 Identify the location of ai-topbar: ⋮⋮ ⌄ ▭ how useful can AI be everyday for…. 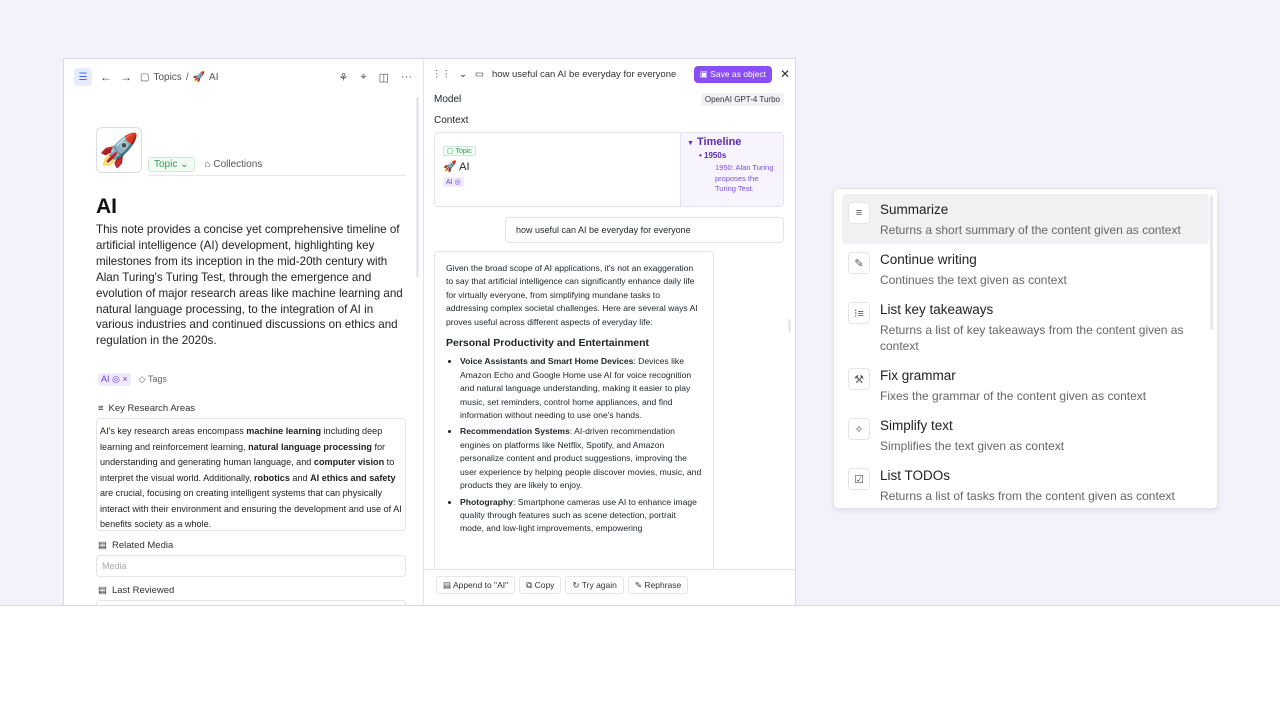
(609, 74).